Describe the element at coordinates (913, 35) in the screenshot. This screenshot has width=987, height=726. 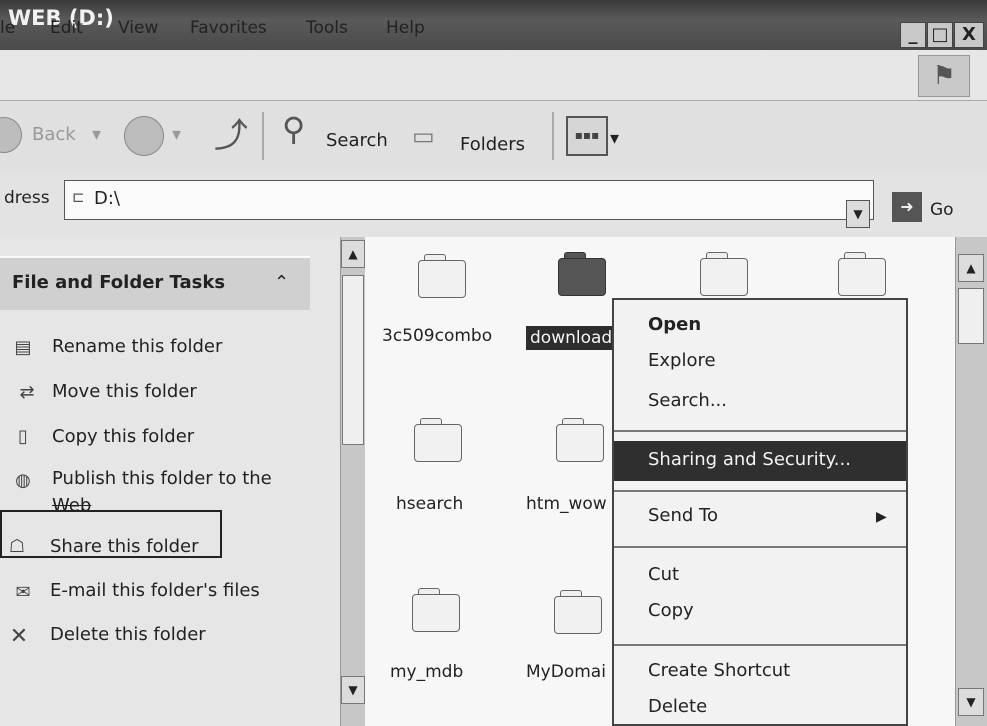
I see `minimize-button: _` at that location.